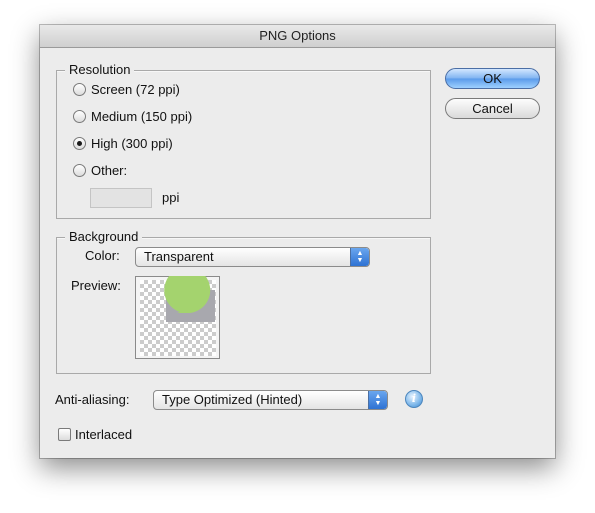 This screenshot has height=513, width=595. What do you see at coordinates (232, 399) in the screenshot?
I see `antialiasing-popup-value: Type Optimized (Hinted)` at bounding box center [232, 399].